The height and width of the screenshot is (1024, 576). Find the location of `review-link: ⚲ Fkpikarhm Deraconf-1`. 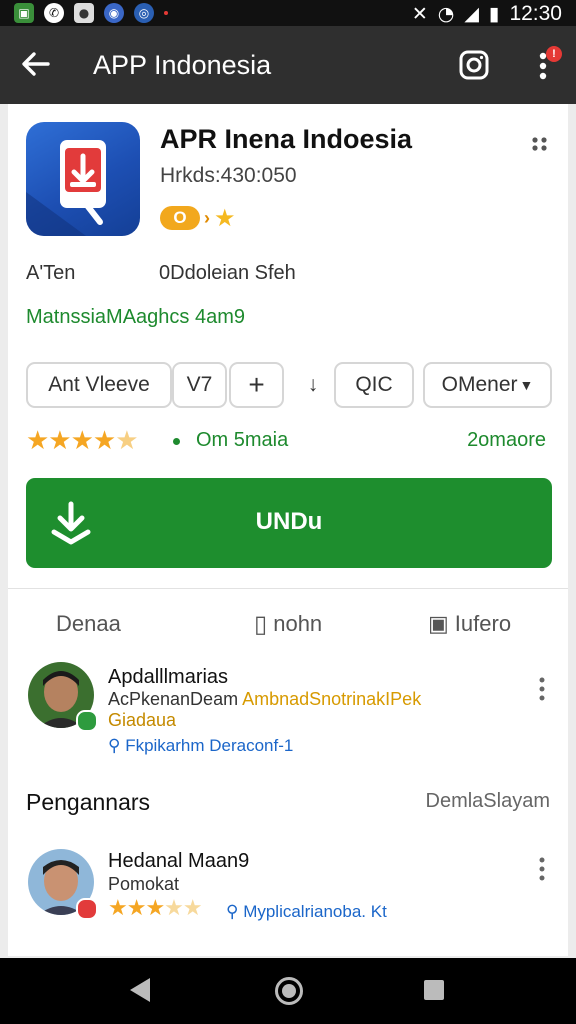

review-link: ⚲ Fkpikarhm Deraconf-1 is located at coordinates (200, 746).